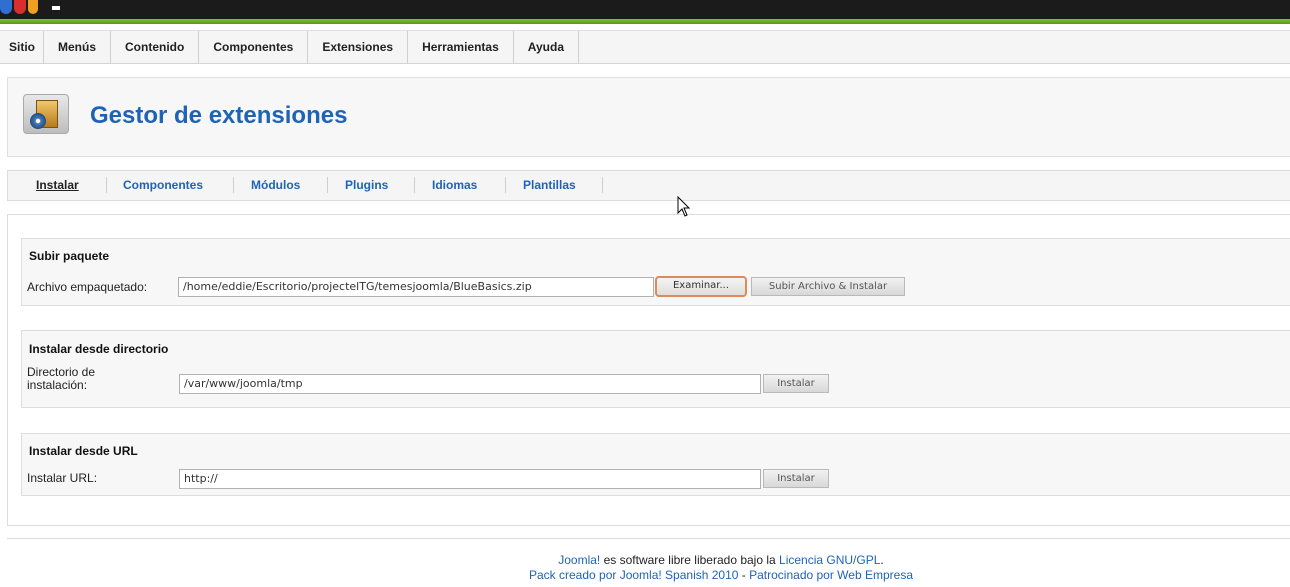  Describe the element at coordinates (645, 21) in the screenshot. I see `header-green-strip` at that location.